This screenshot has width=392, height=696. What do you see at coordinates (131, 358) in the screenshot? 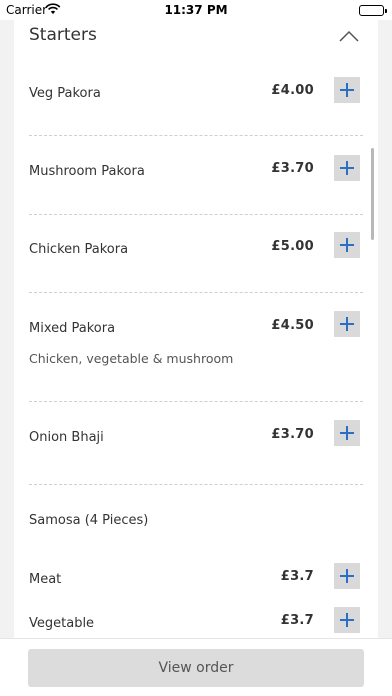
I see `item-description: Chicken, vegetable & mushroom` at bounding box center [131, 358].